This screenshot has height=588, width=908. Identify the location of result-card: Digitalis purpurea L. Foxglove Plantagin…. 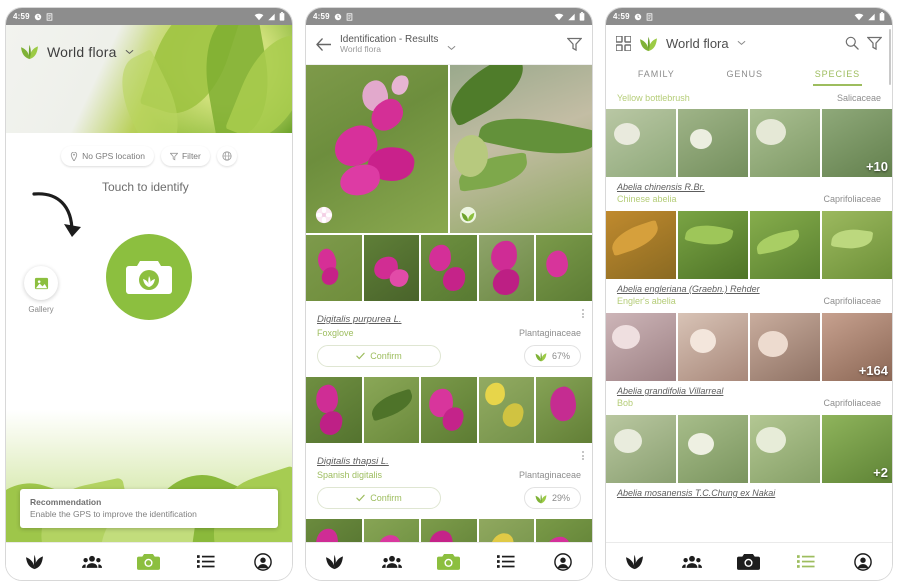
(449, 339).